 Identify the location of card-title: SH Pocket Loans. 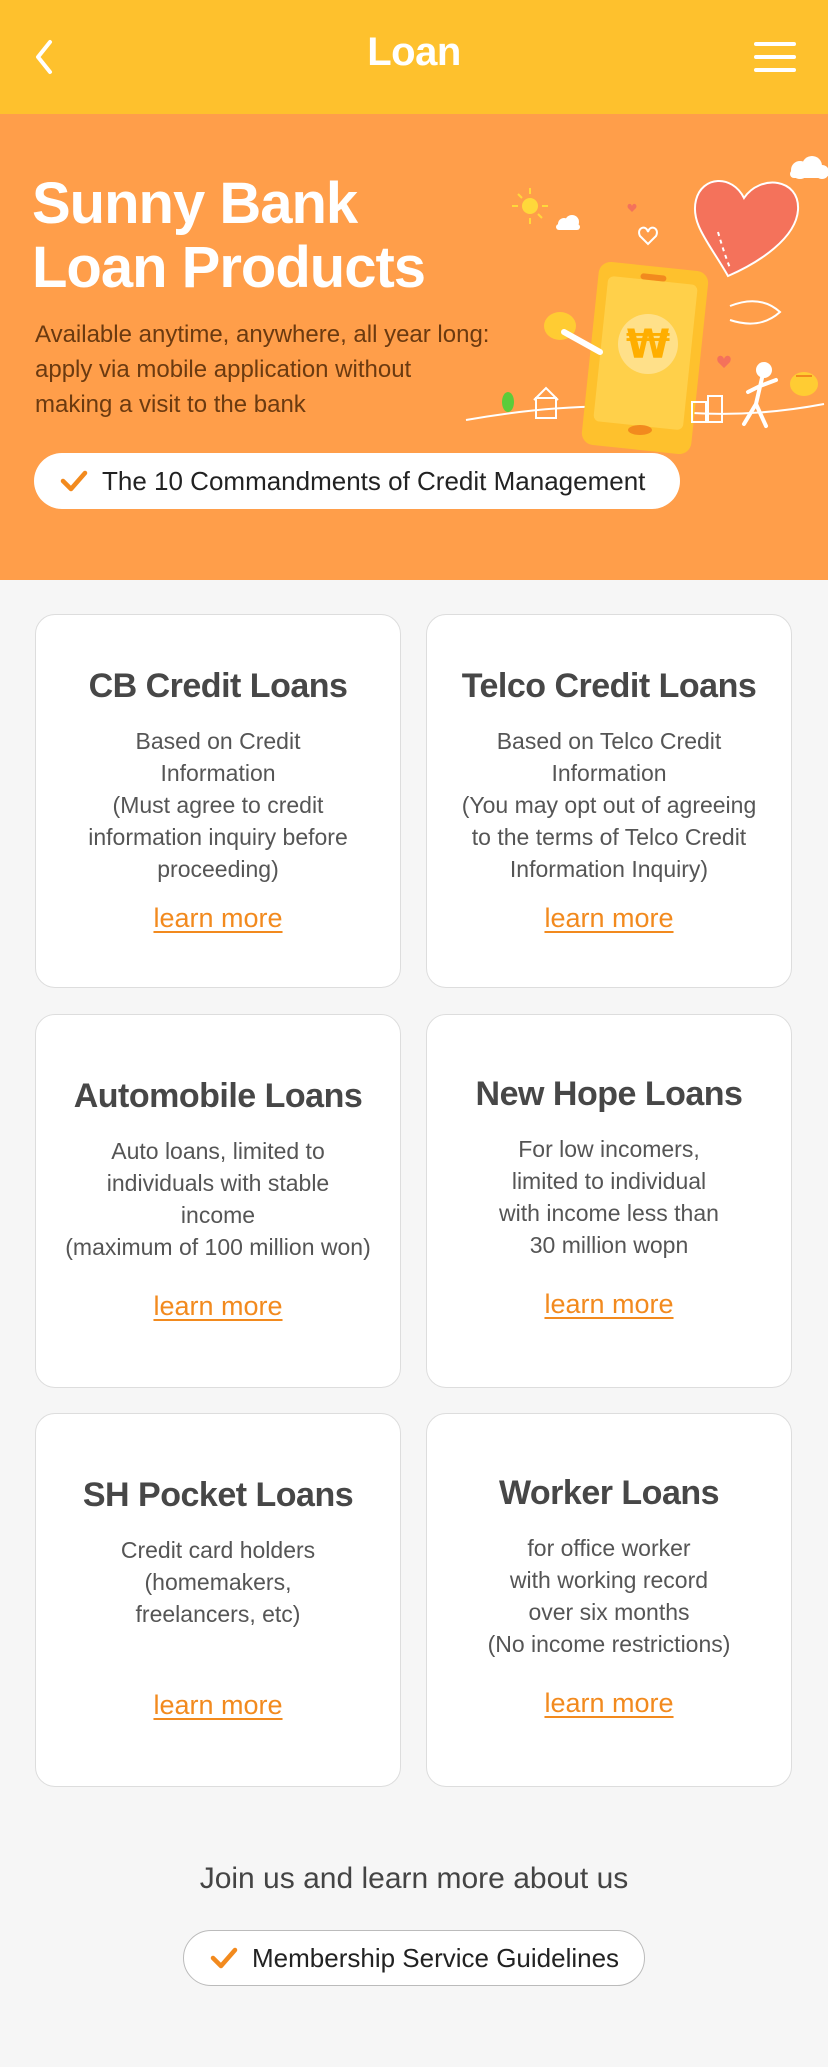
(218, 1495).